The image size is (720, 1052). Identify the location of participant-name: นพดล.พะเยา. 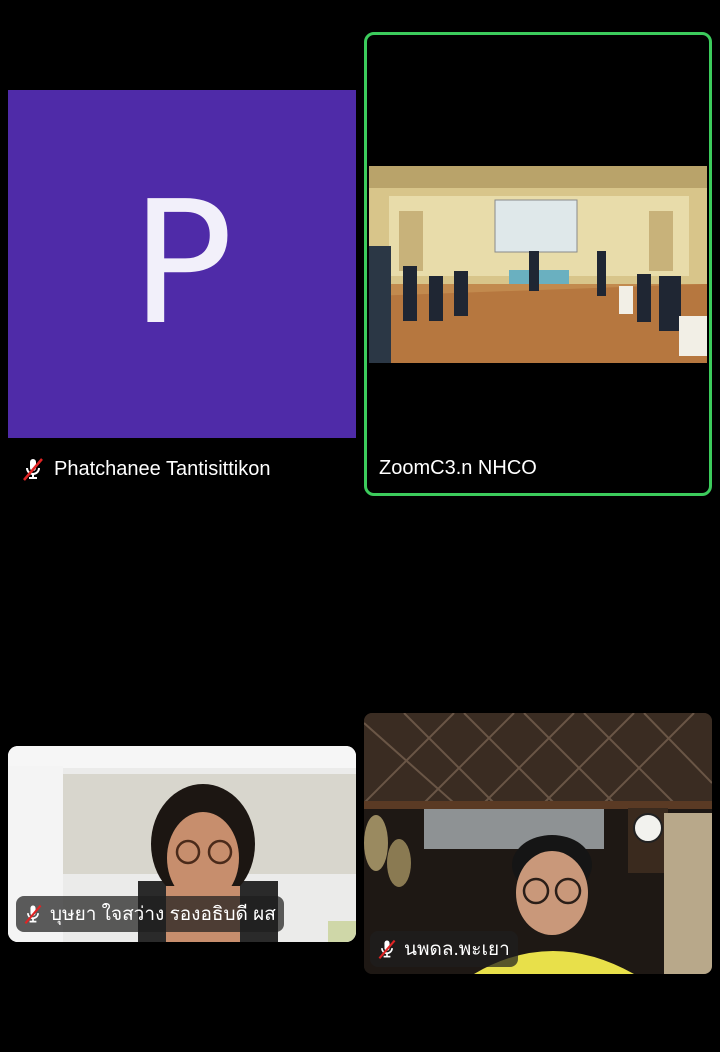
(457, 949).